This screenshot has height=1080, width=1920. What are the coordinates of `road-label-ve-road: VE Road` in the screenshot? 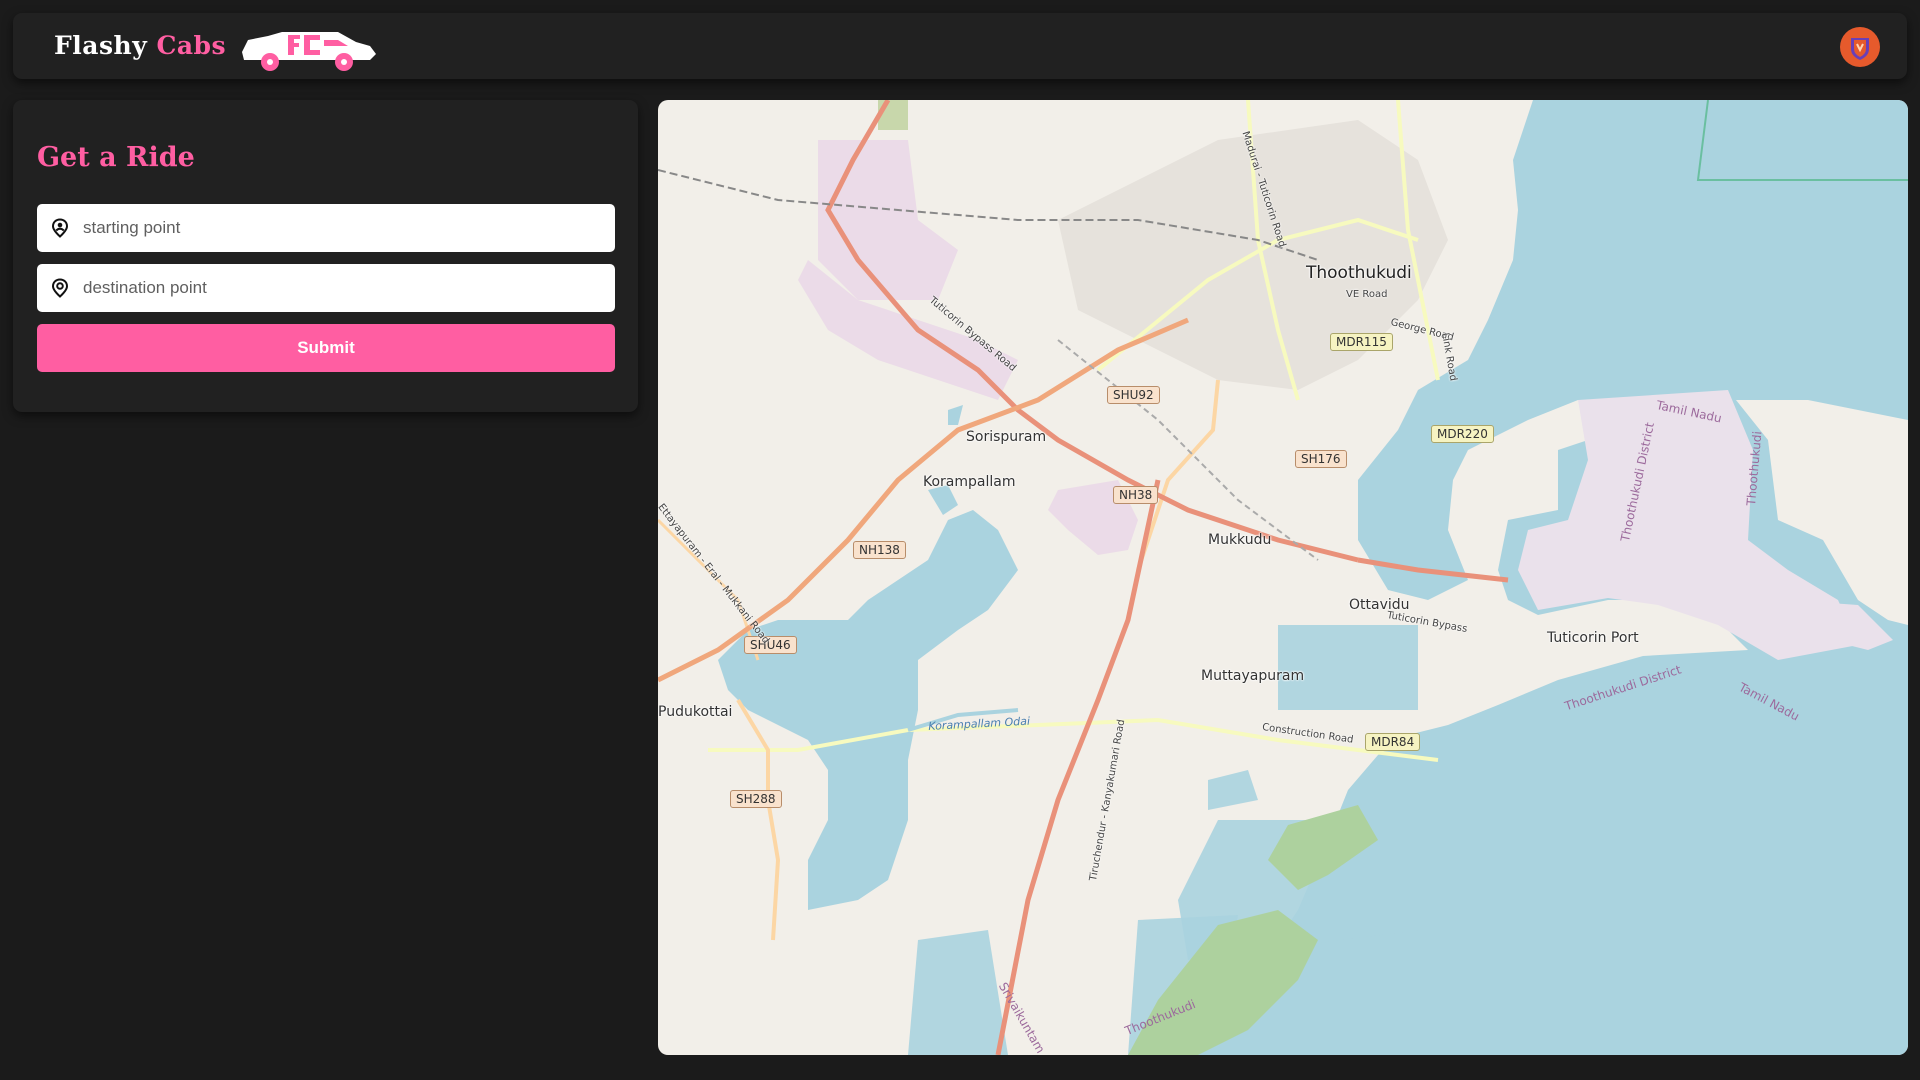 It's located at (1367, 294).